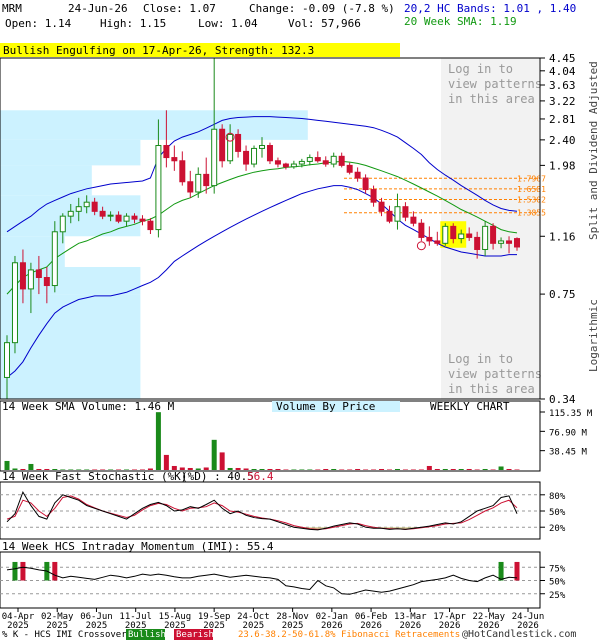  Describe the element at coordinates (557, 596) in the screenshot. I see `imi-tick-label-2: 25%` at that location.